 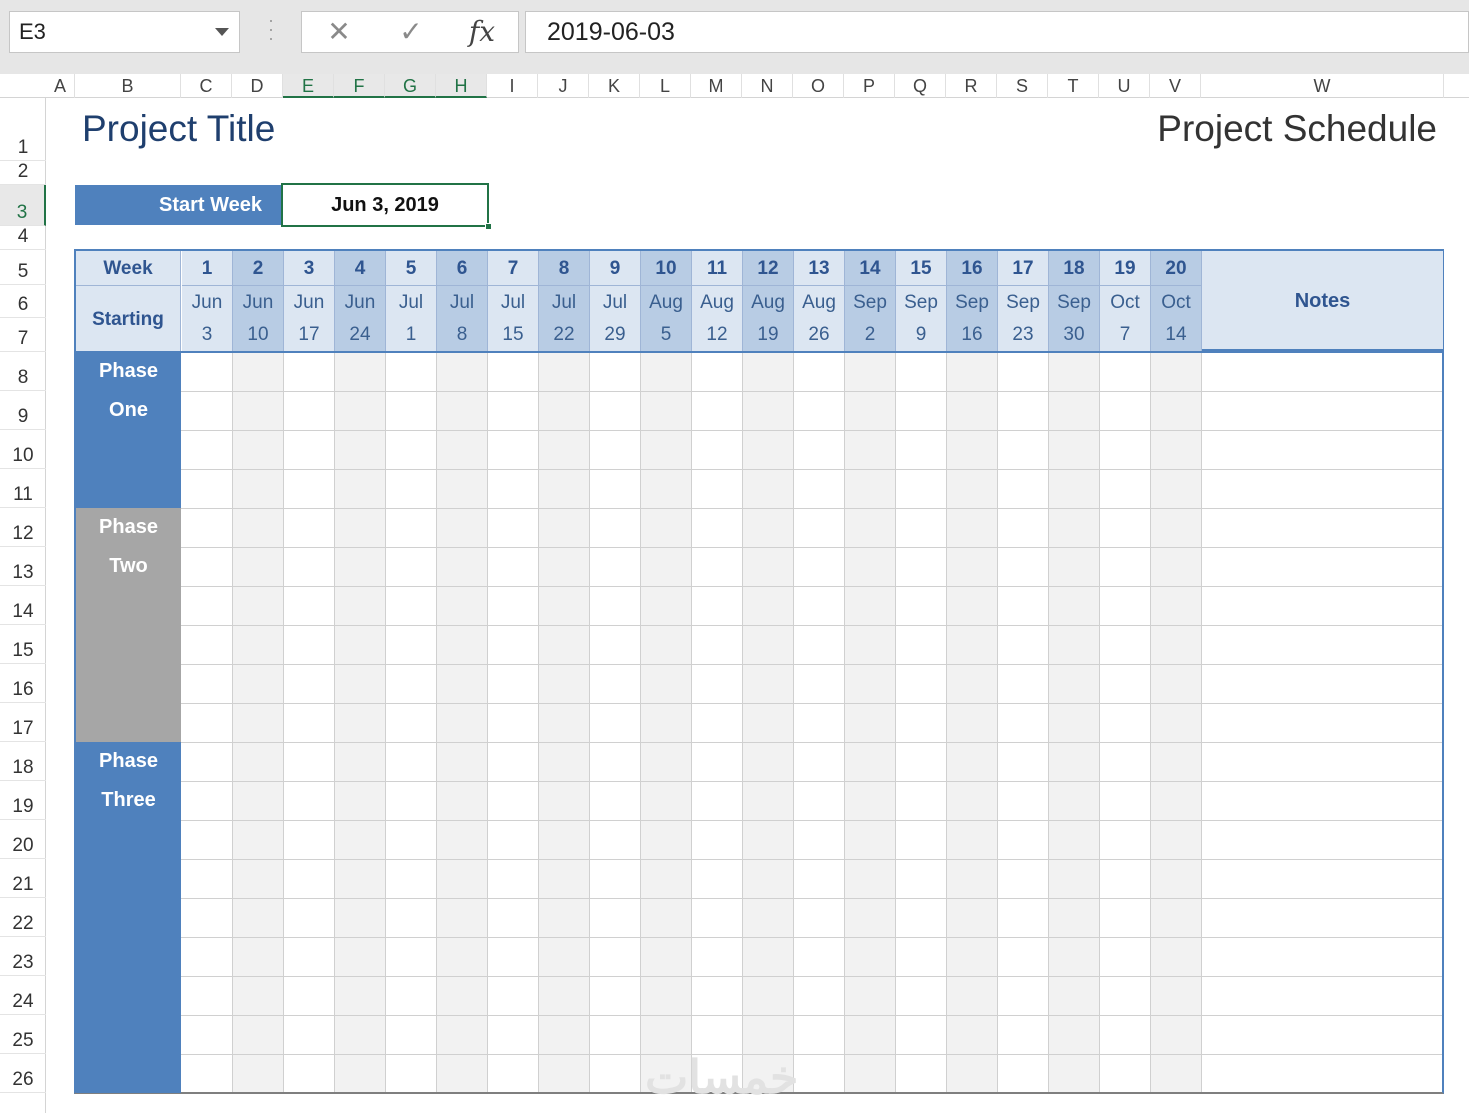 I want to click on week-number: 15, so click(x=921, y=268).